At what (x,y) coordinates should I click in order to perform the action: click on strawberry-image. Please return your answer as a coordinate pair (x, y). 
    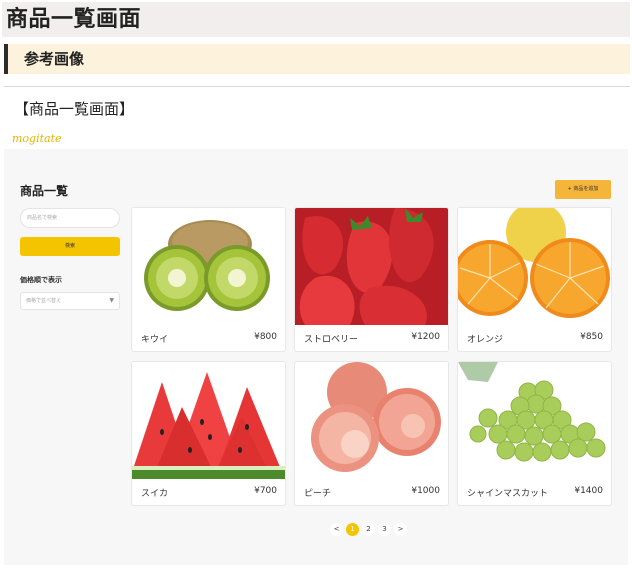
    Looking at the image, I should click on (371, 266).